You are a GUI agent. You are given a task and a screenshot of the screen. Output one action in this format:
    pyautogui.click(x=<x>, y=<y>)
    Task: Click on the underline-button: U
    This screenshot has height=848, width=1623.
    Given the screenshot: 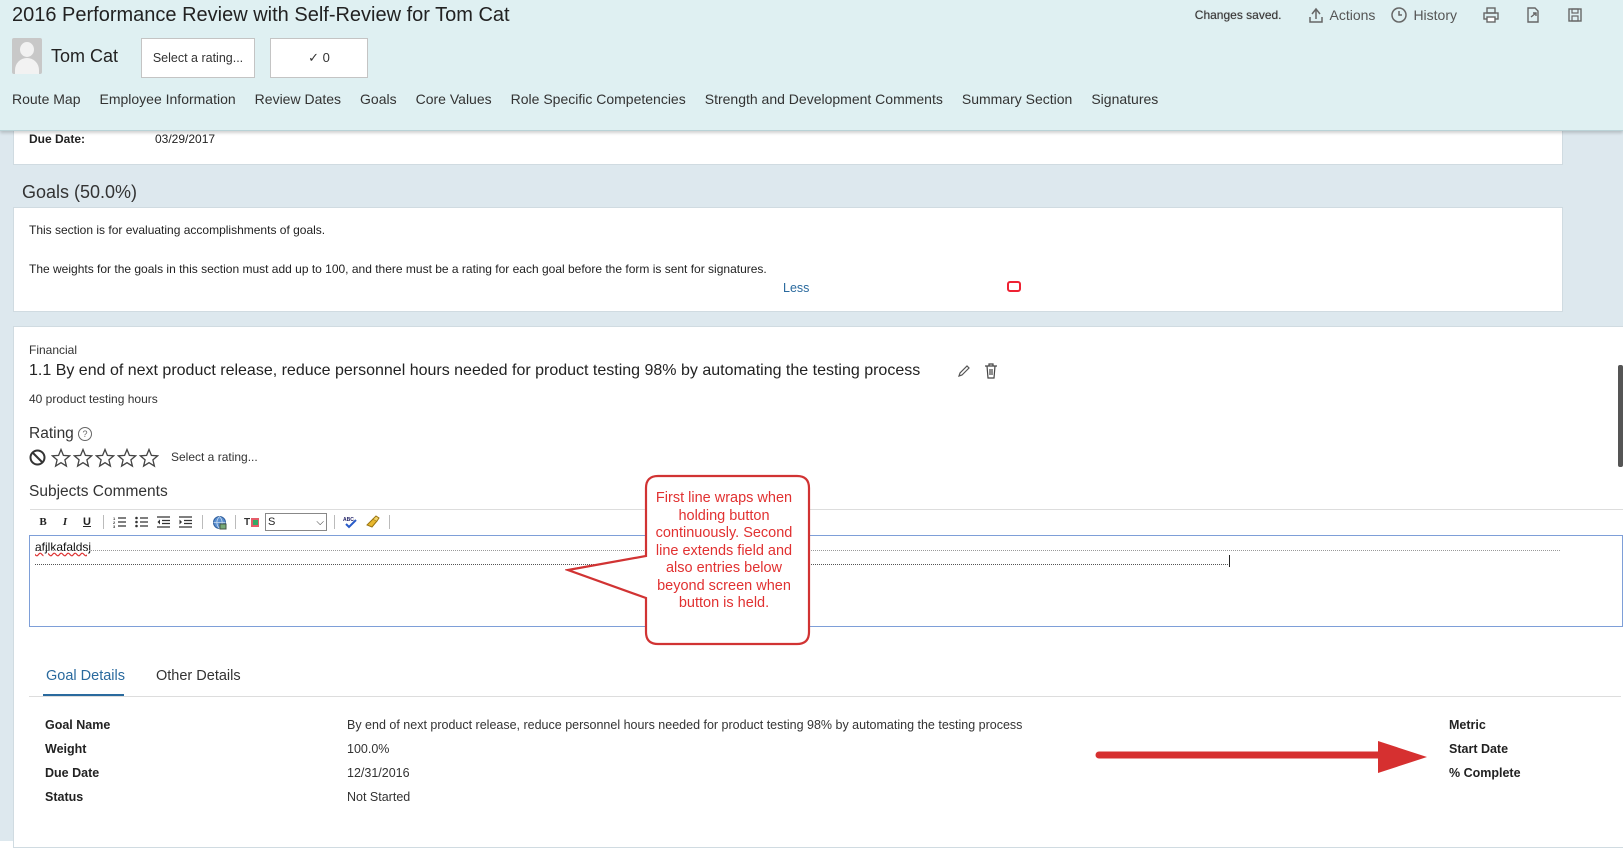 What is the action you would take?
    pyautogui.click(x=87, y=522)
    